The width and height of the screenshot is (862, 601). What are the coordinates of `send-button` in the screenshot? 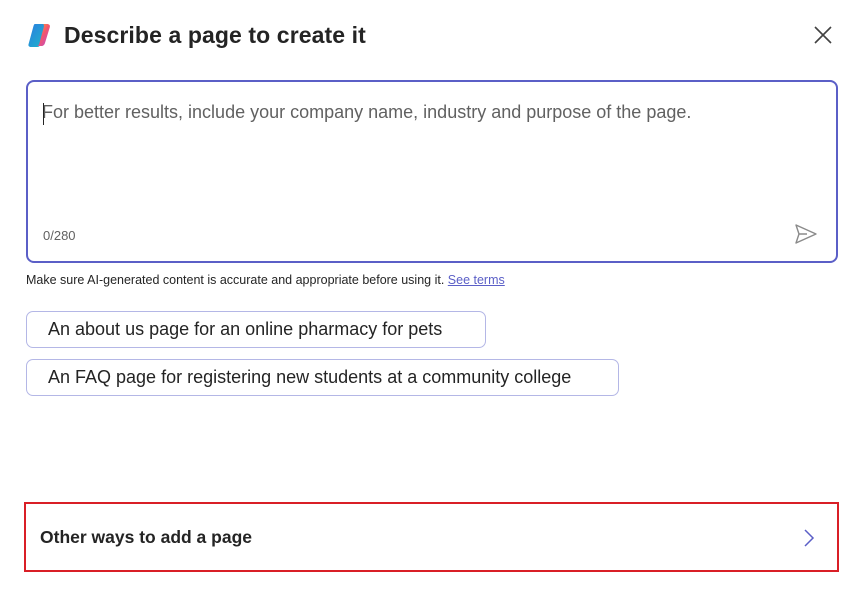 It's located at (806, 234).